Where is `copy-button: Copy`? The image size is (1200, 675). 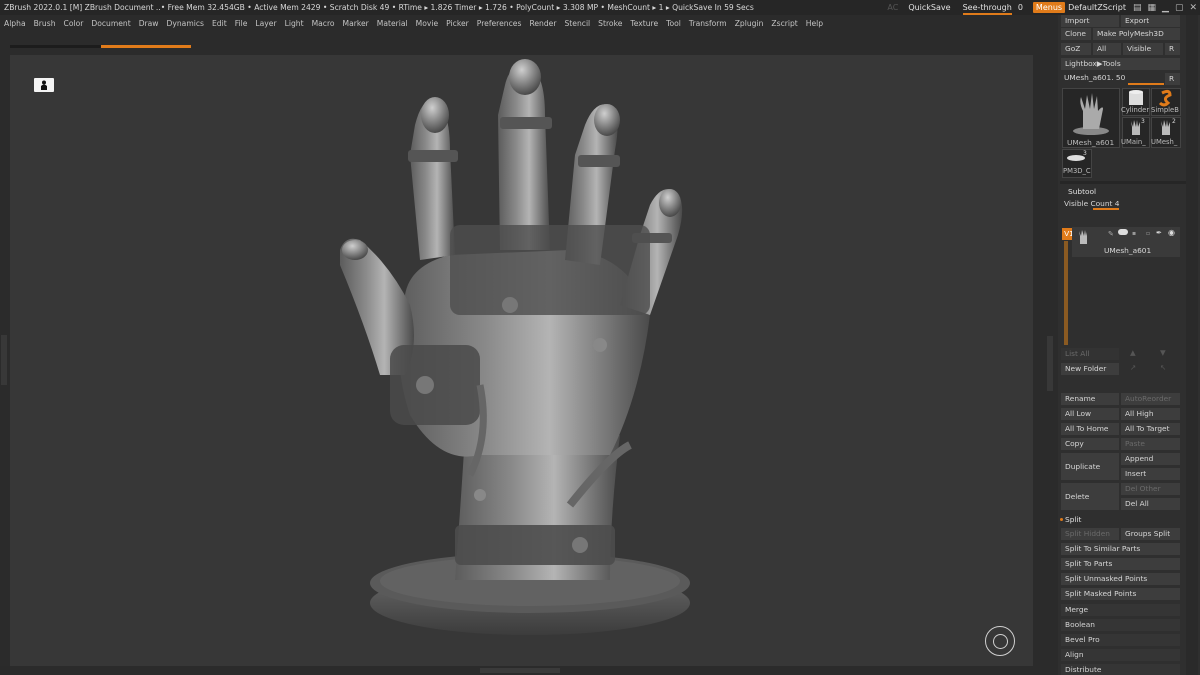
copy-button: Copy is located at coordinates (1090, 444).